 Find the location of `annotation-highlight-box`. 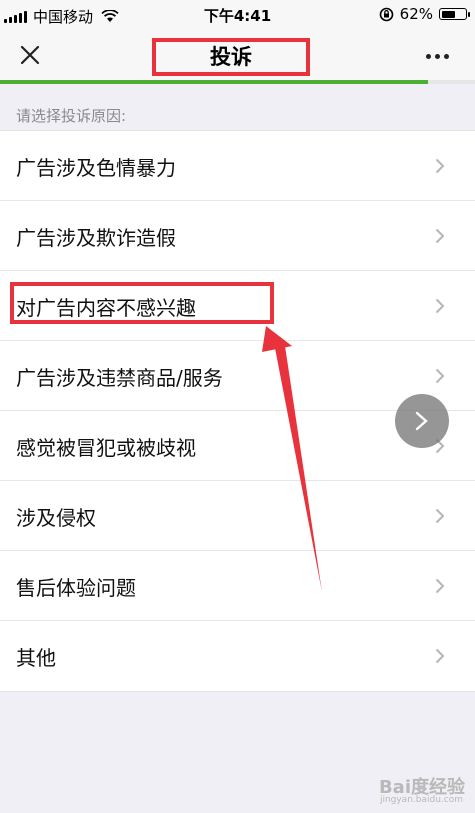

annotation-highlight-box is located at coordinates (142, 303).